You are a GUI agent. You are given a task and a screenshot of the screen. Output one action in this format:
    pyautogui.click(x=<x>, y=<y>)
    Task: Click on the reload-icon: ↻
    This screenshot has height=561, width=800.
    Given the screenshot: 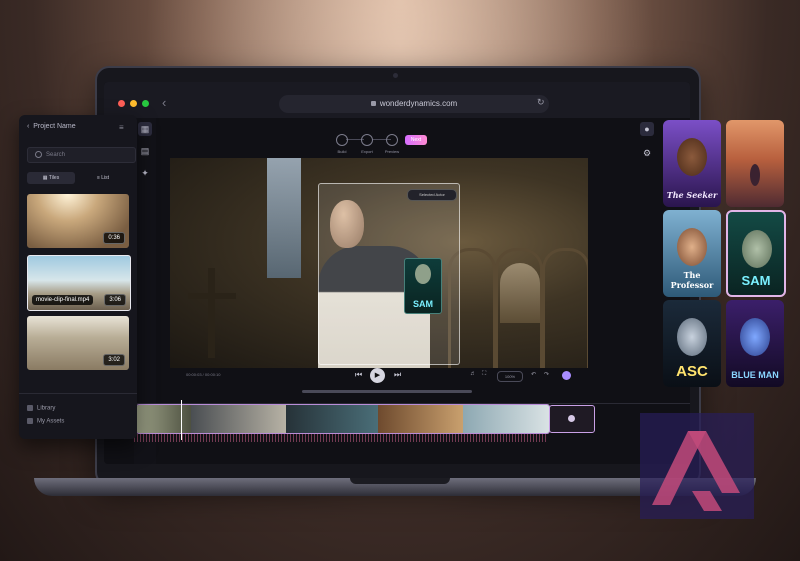 What is the action you would take?
    pyautogui.click(x=541, y=102)
    